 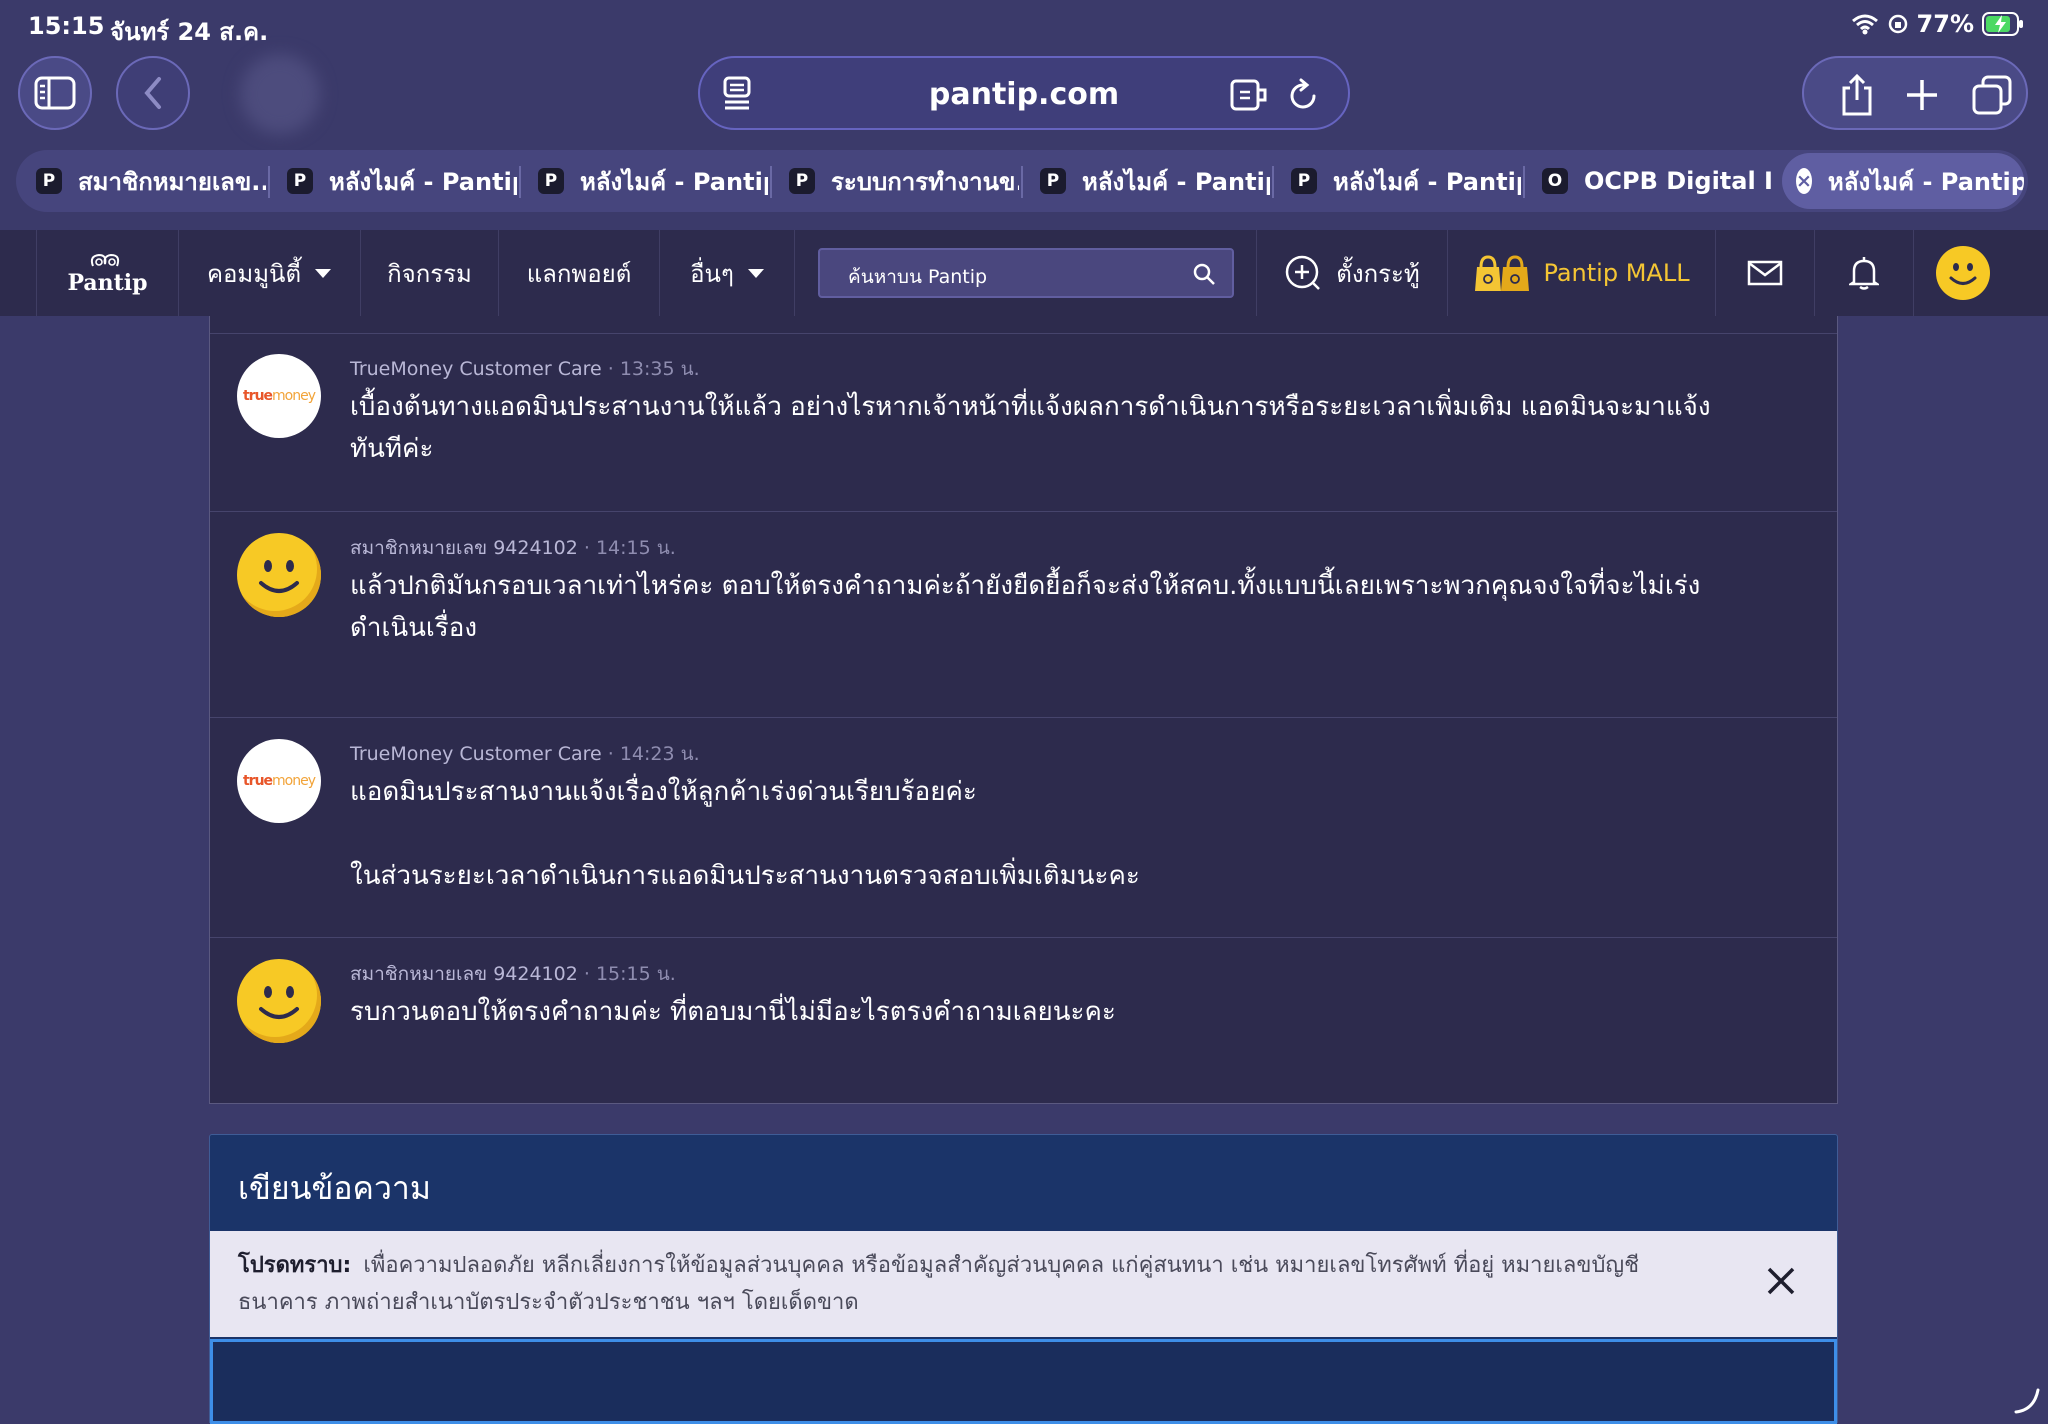 What do you see at coordinates (1502, 273) in the screenshot?
I see `mall-bag-icon` at bounding box center [1502, 273].